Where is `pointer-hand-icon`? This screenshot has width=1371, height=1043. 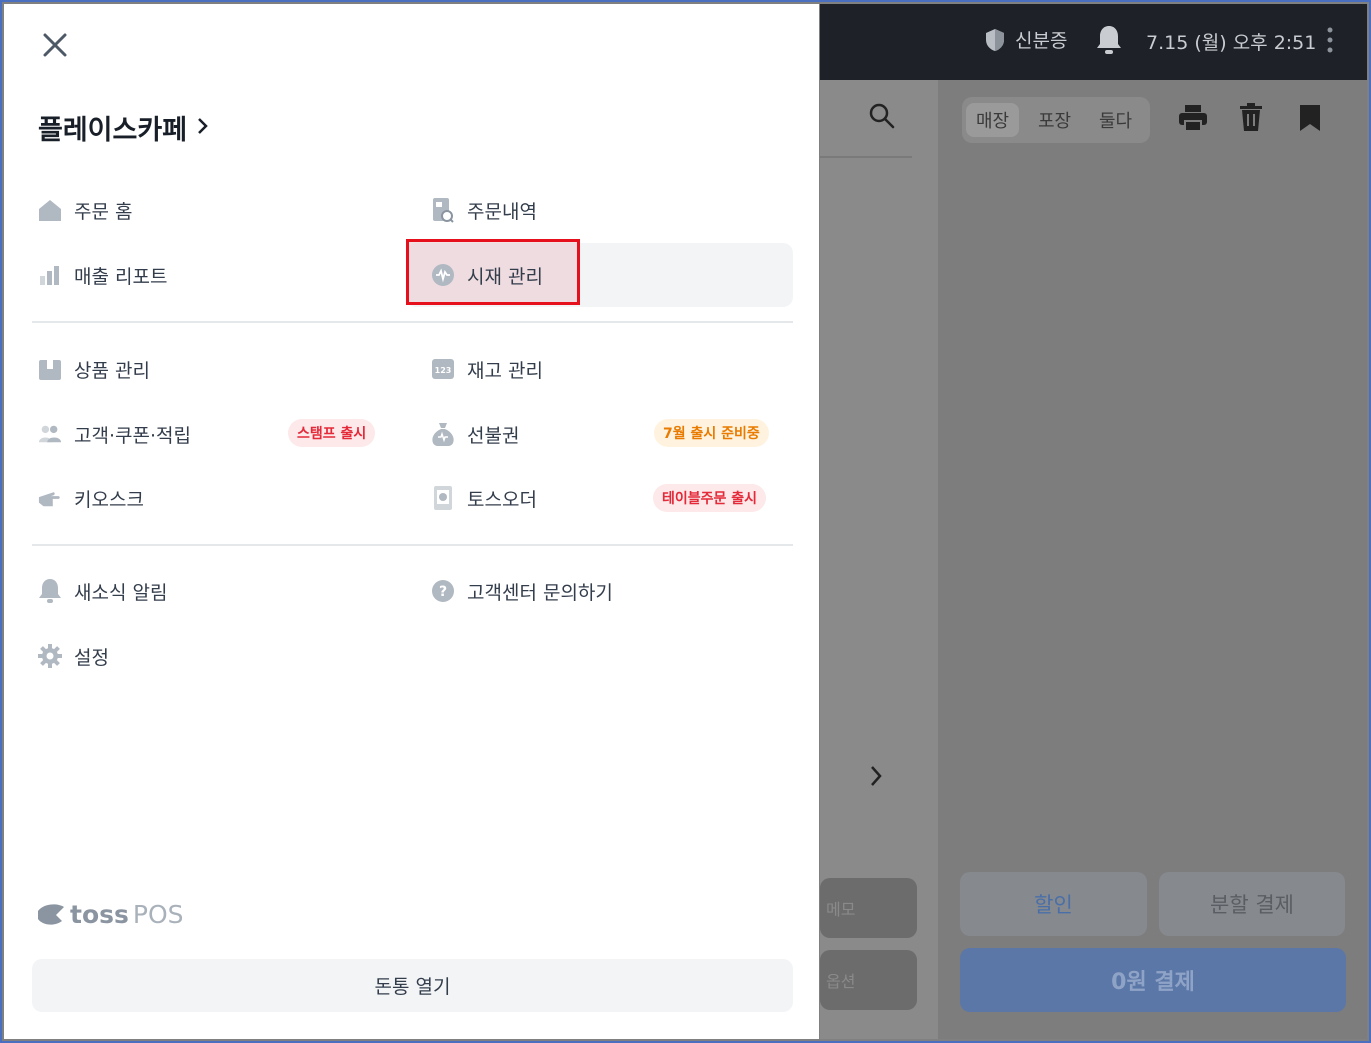
pointer-hand-icon is located at coordinates (50, 498).